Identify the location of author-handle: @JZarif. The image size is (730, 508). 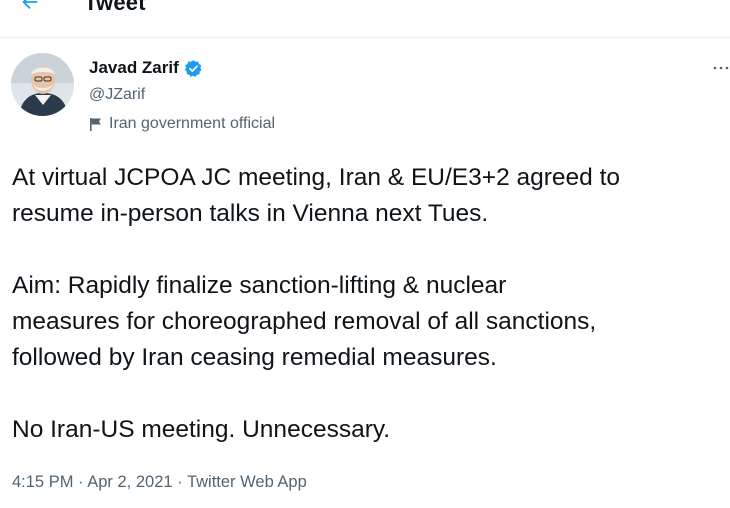
(117, 95).